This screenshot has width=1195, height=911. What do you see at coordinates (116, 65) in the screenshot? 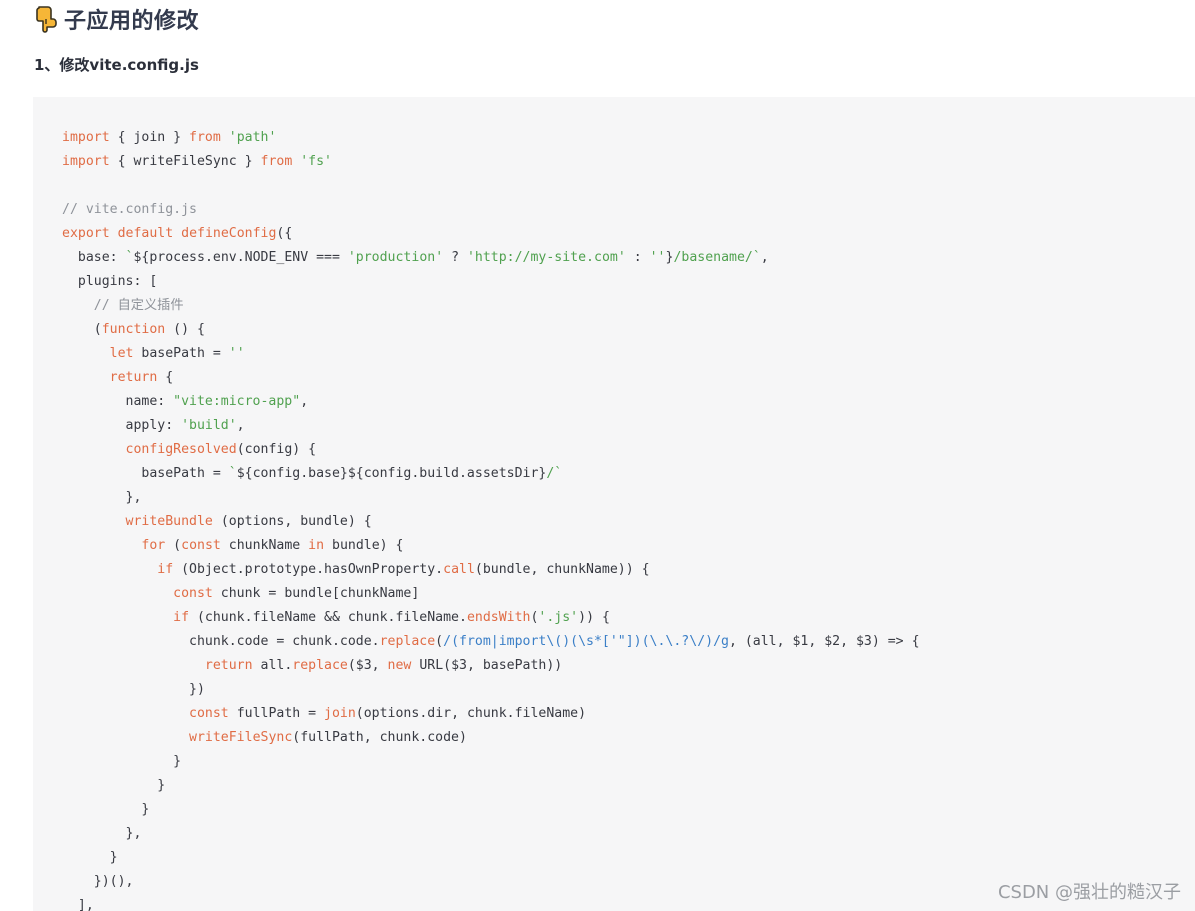
I see `step-heading: 1、修改vite.config.js` at bounding box center [116, 65].